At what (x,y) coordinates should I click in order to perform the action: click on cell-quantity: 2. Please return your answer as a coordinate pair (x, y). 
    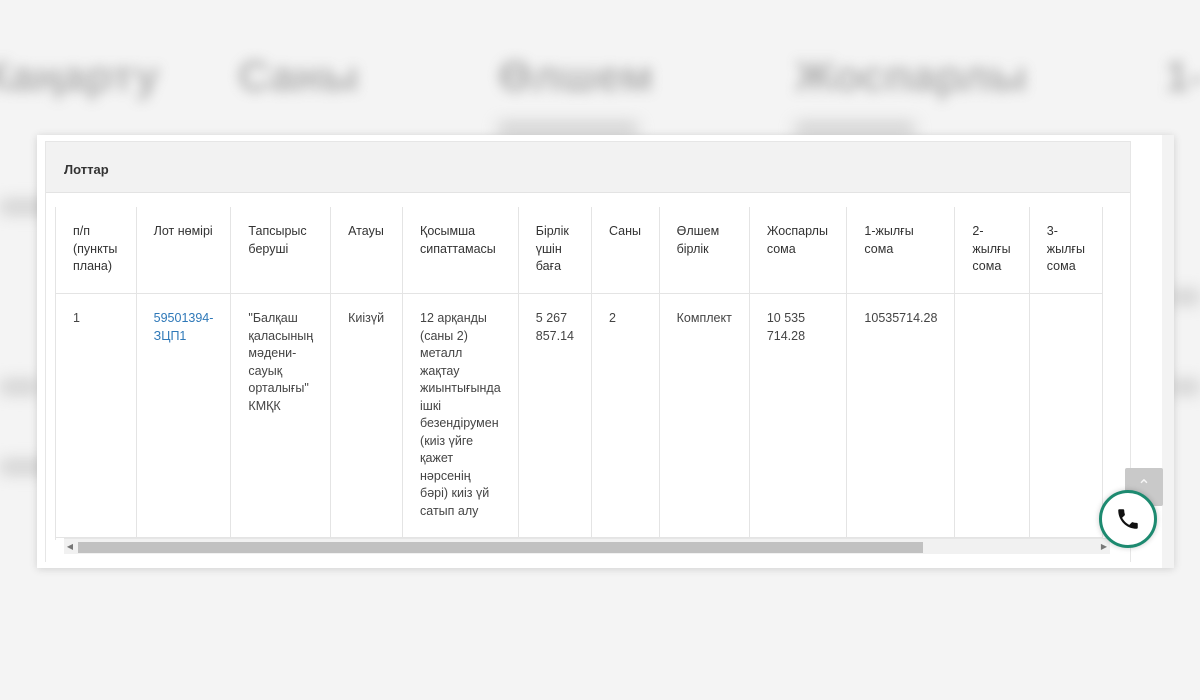
    Looking at the image, I should click on (625, 415).